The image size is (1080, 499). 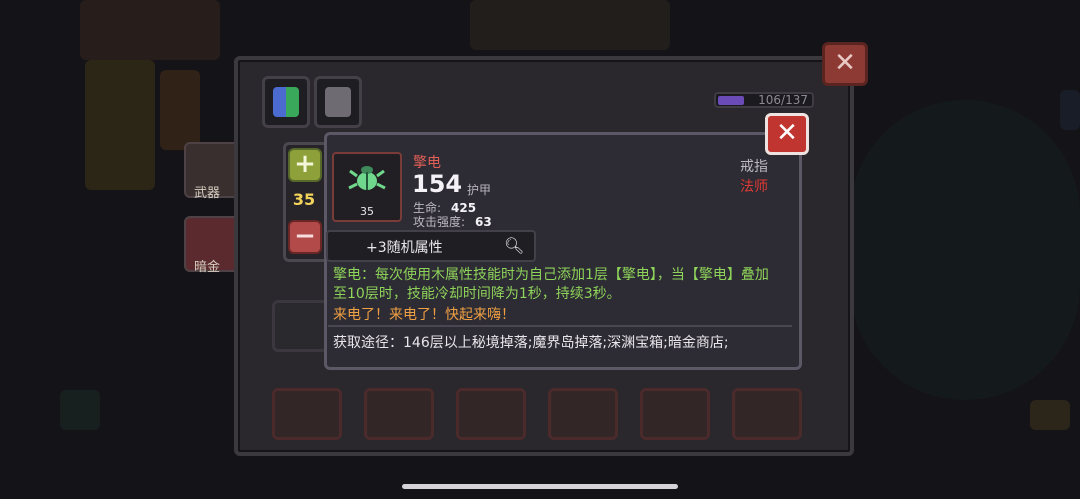 I want to click on inventory-capacity: 106/137, so click(x=764, y=100).